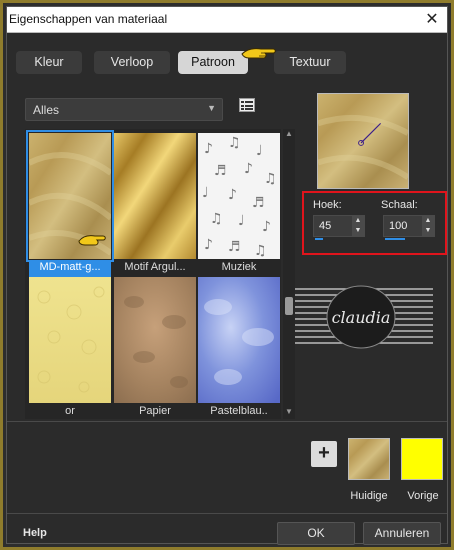 The width and height of the screenshot is (454, 550). What do you see at coordinates (49, 62) in the screenshot?
I see `tab-kleur: Kleur` at bounding box center [49, 62].